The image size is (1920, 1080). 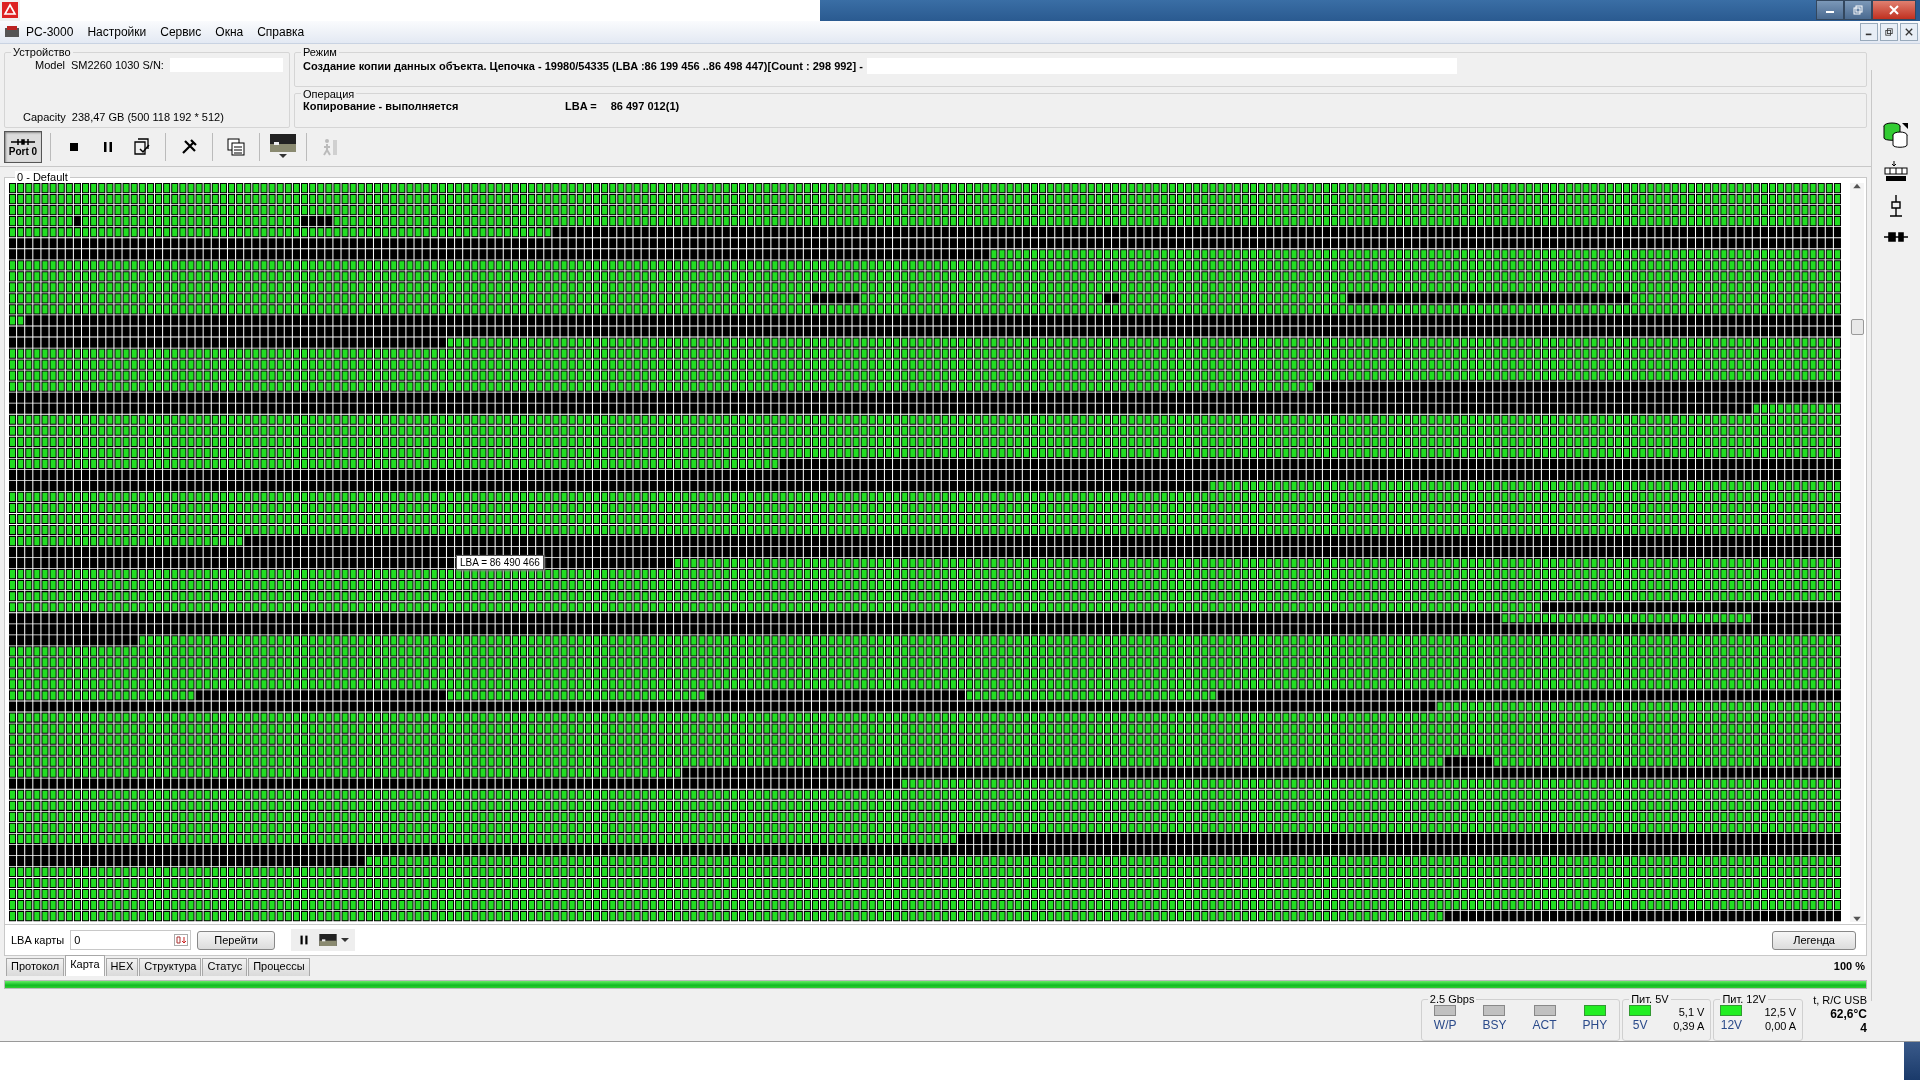 I want to click on scroll-up-icon, so click(x=1857, y=186).